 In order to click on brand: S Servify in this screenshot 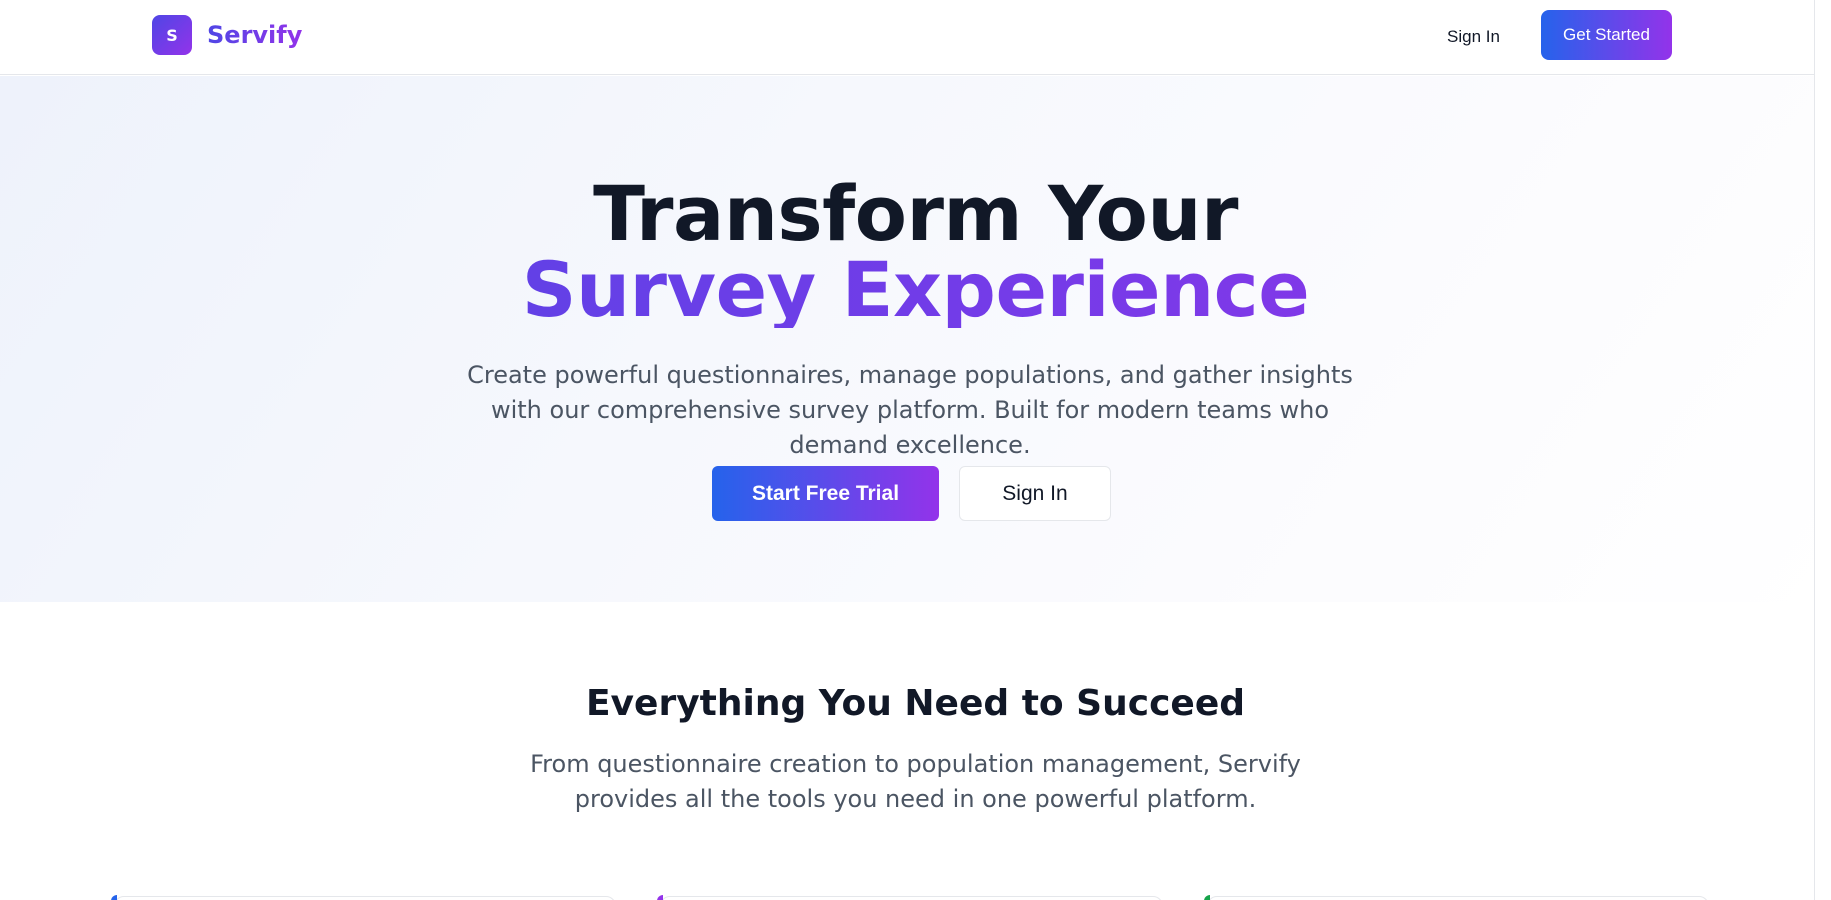, I will do `click(227, 35)`.